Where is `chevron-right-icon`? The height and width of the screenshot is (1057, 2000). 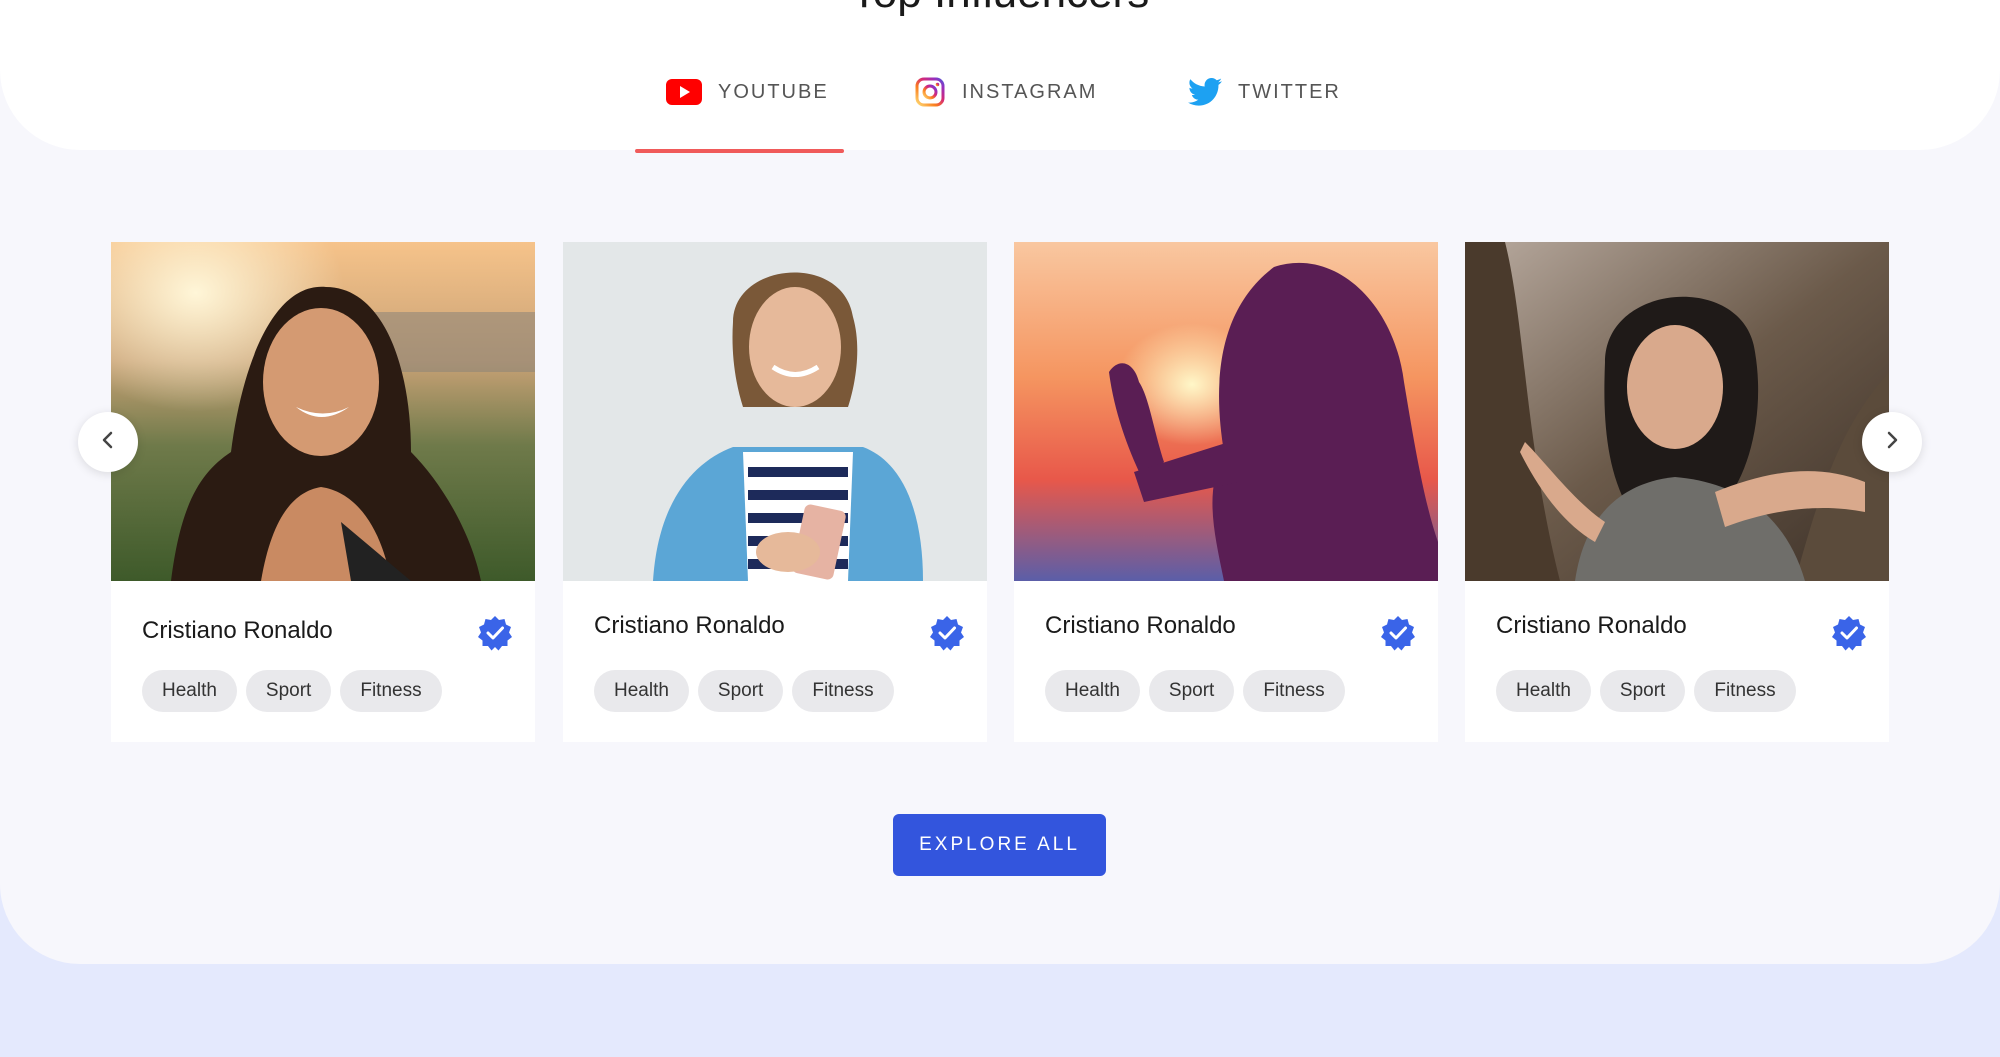 chevron-right-icon is located at coordinates (1892, 442).